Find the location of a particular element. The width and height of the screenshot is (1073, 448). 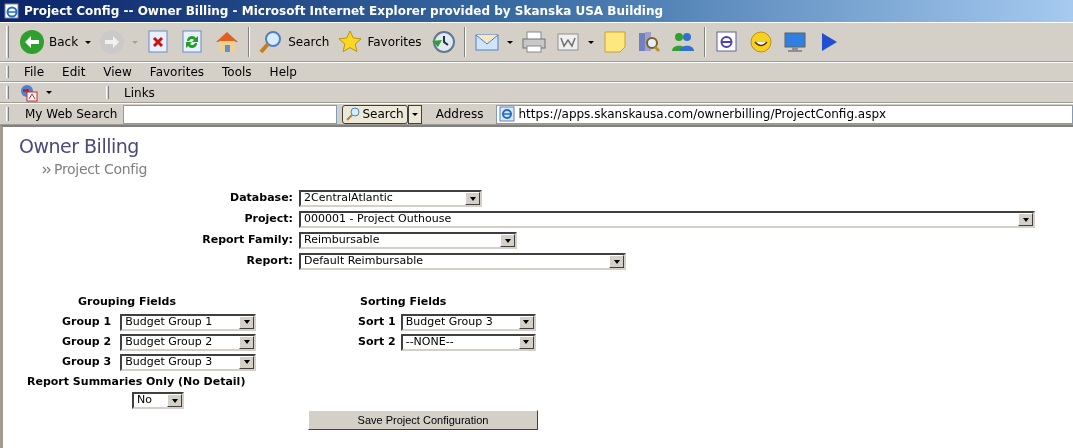

dropdown-field: 000001 - Project Outhouse is located at coordinates (667, 219).